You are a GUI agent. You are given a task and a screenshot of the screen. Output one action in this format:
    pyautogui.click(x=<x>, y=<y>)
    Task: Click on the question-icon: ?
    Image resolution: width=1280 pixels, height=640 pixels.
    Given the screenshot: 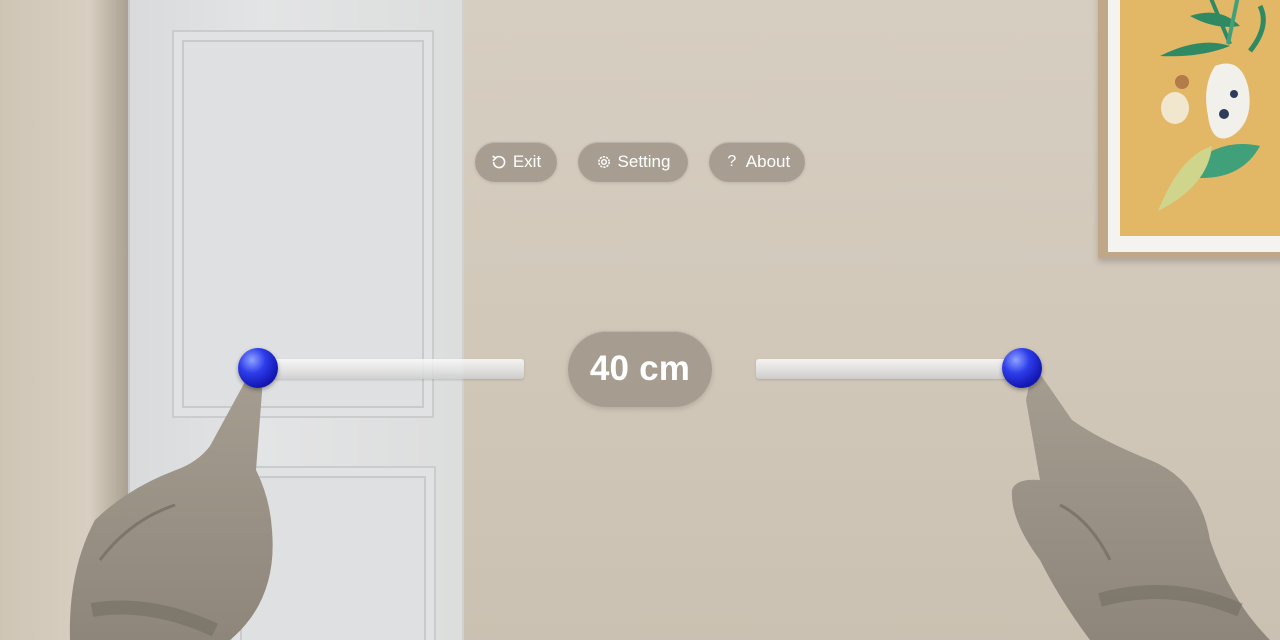 What is the action you would take?
    pyautogui.click(x=732, y=161)
    